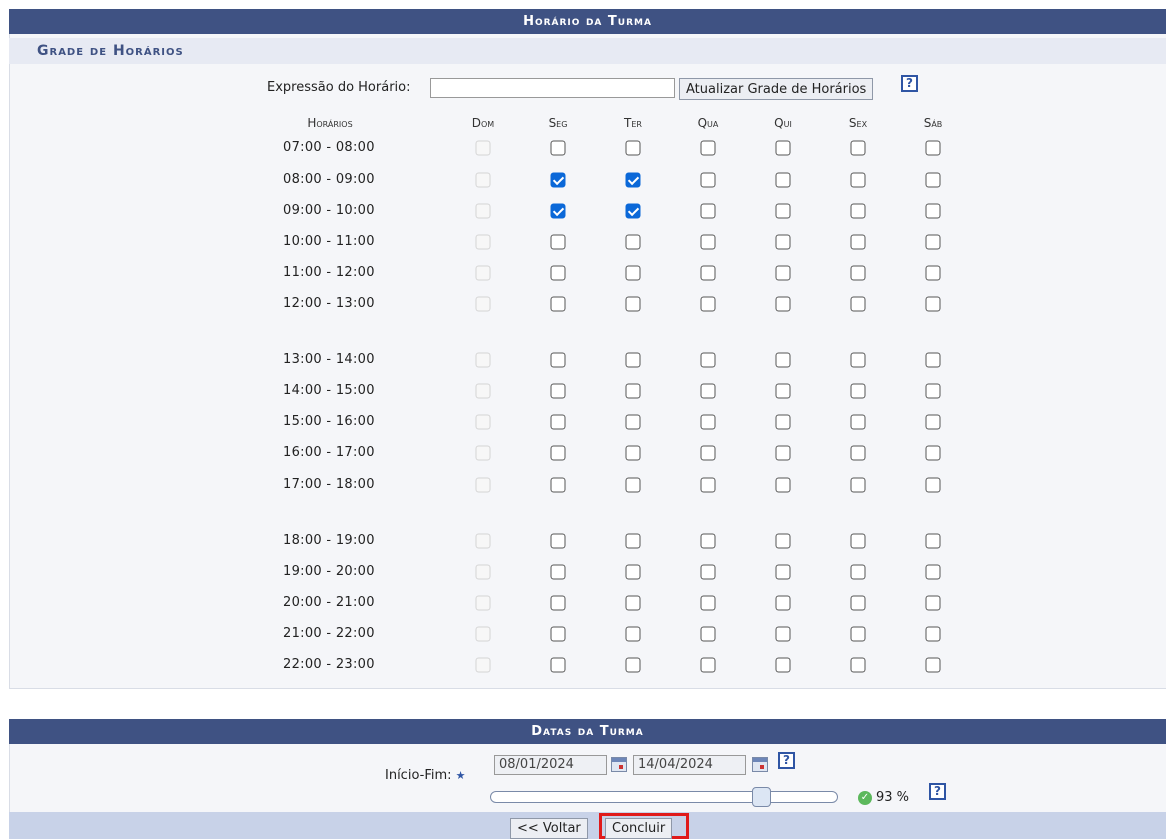  Describe the element at coordinates (689, 765) in the screenshot. I see `end-date-input: 14/04/2024` at that location.